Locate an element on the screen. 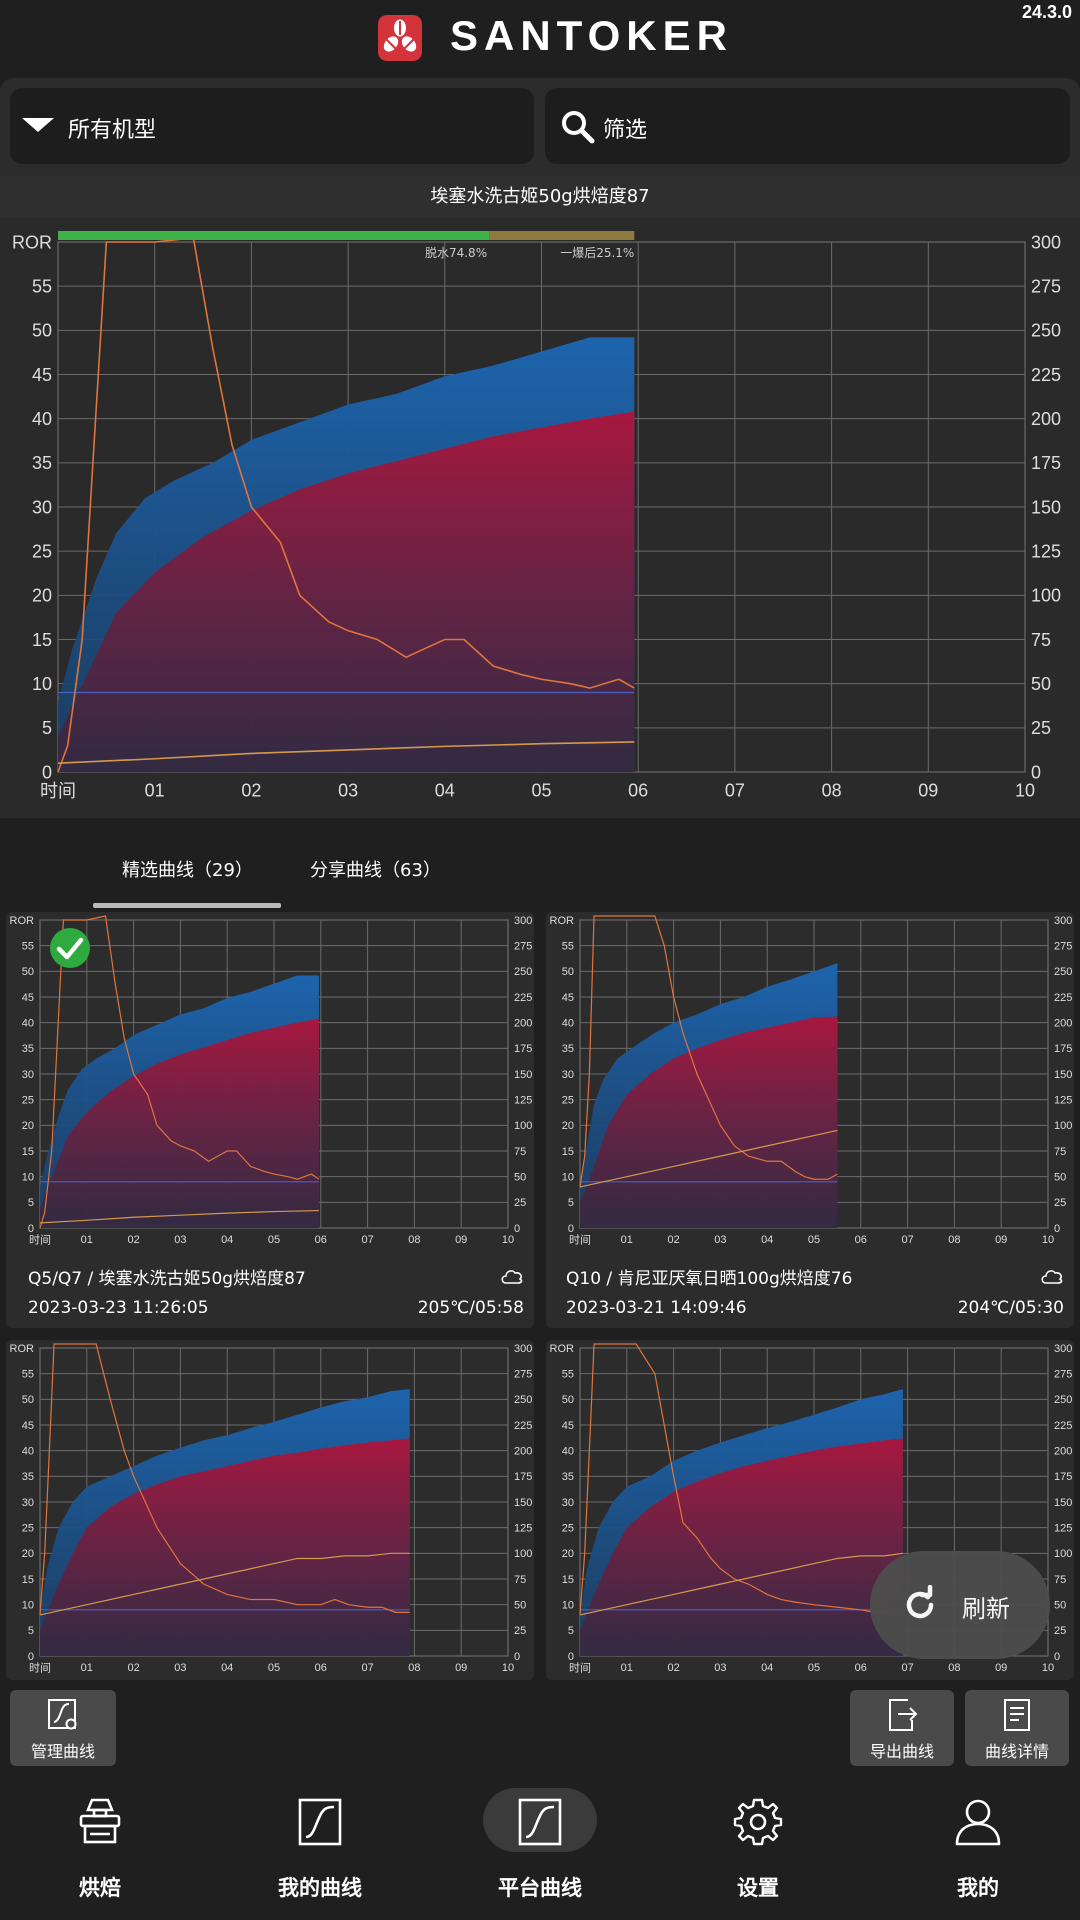 This screenshot has width=1080, height=1920. tab-featured-curves: 精选曲线（29） is located at coordinates (187, 869).